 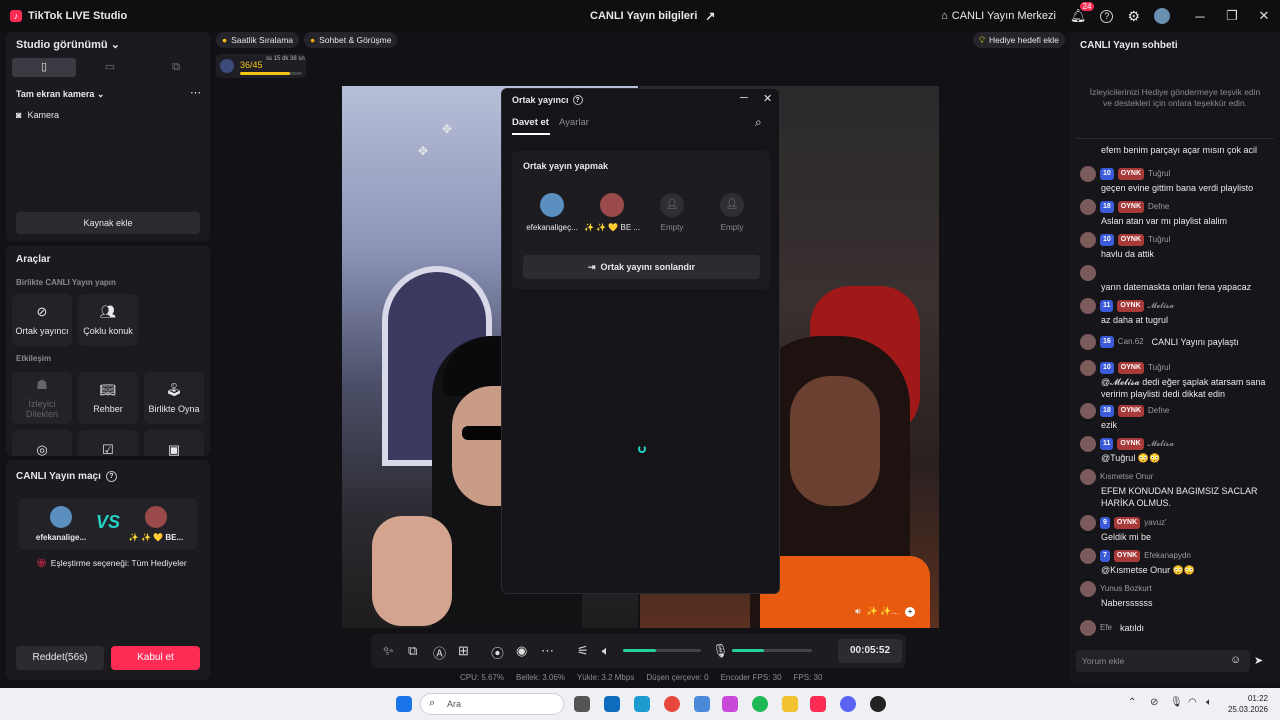 What do you see at coordinates (195, 92) in the screenshot?
I see `more-options-icon: ⋯` at bounding box center [195, 92].